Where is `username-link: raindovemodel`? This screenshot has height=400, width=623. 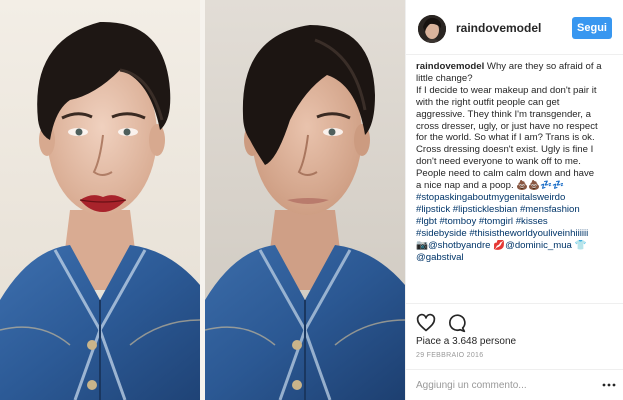 username-link: raindovemodel is located at coordinates (498, 28).